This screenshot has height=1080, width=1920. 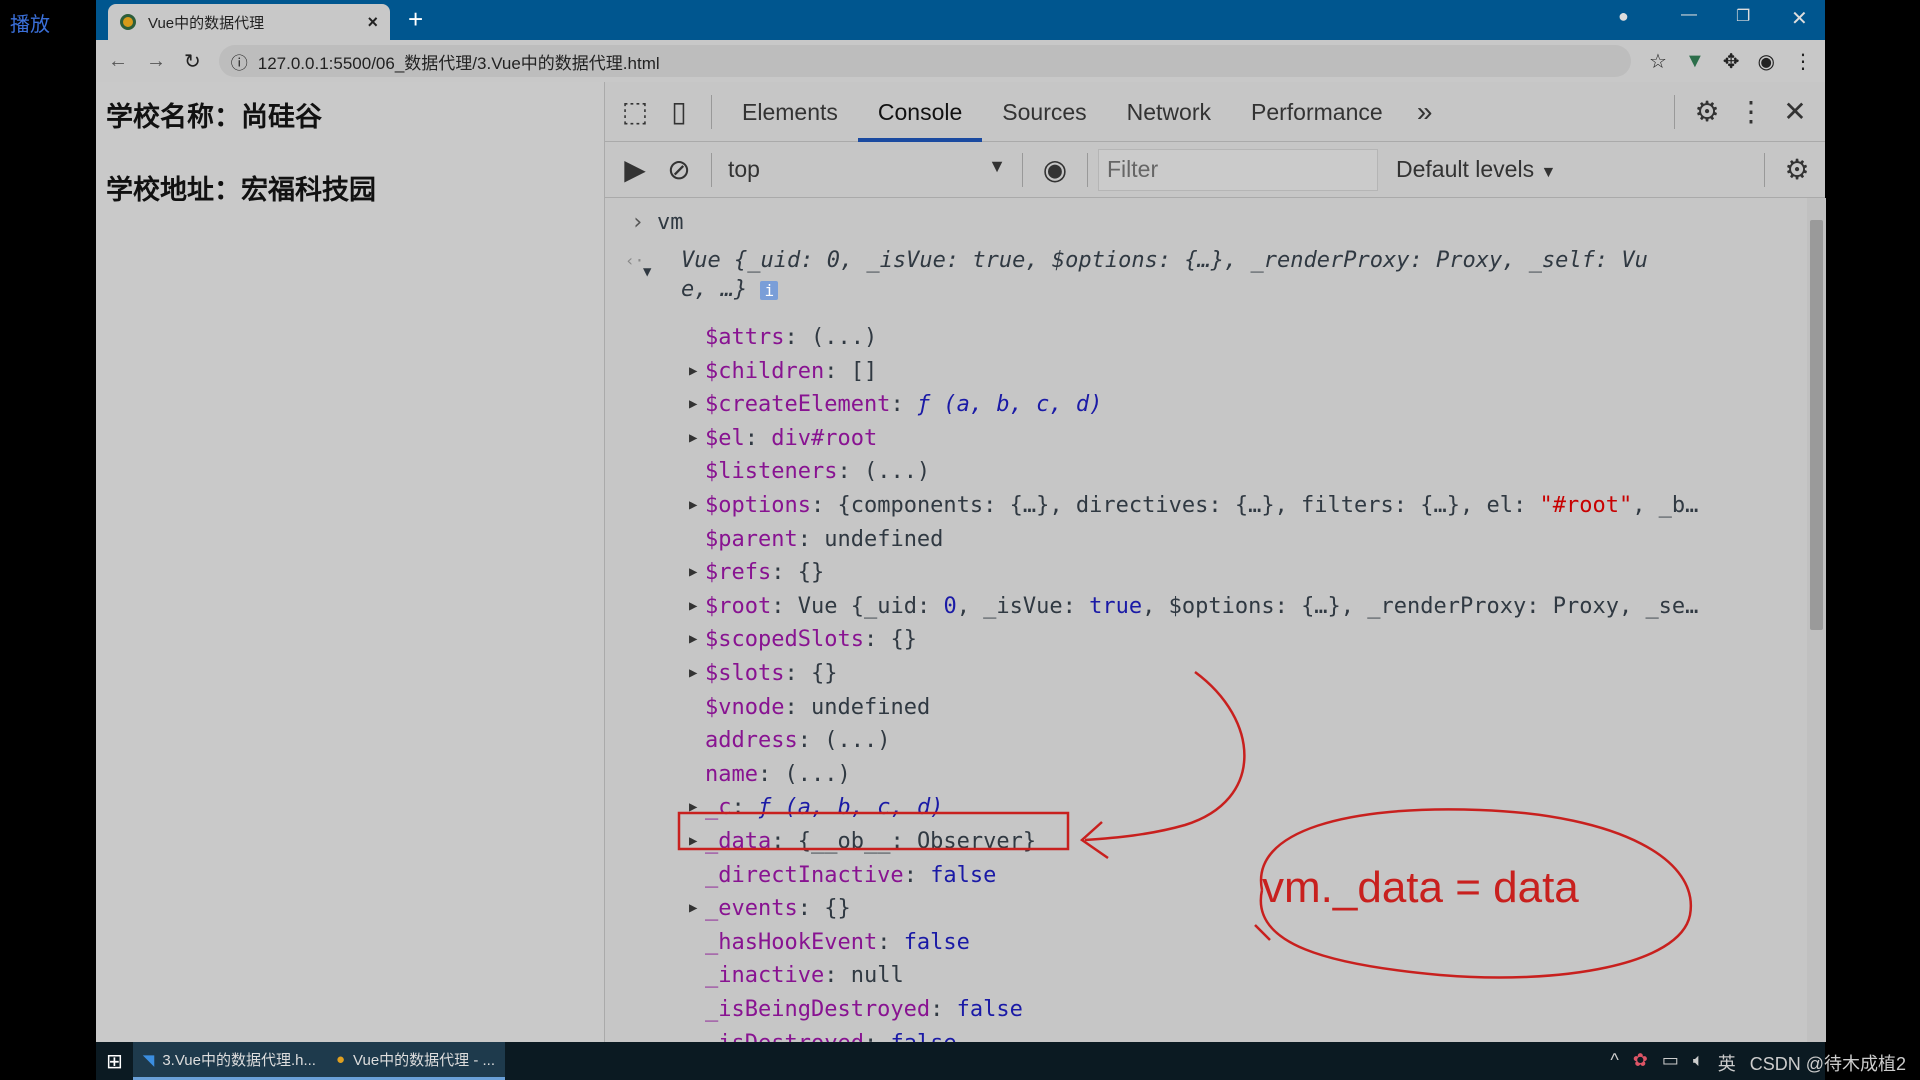 I want to click on chrome-icon: ●, so click(x=340, y=1059).